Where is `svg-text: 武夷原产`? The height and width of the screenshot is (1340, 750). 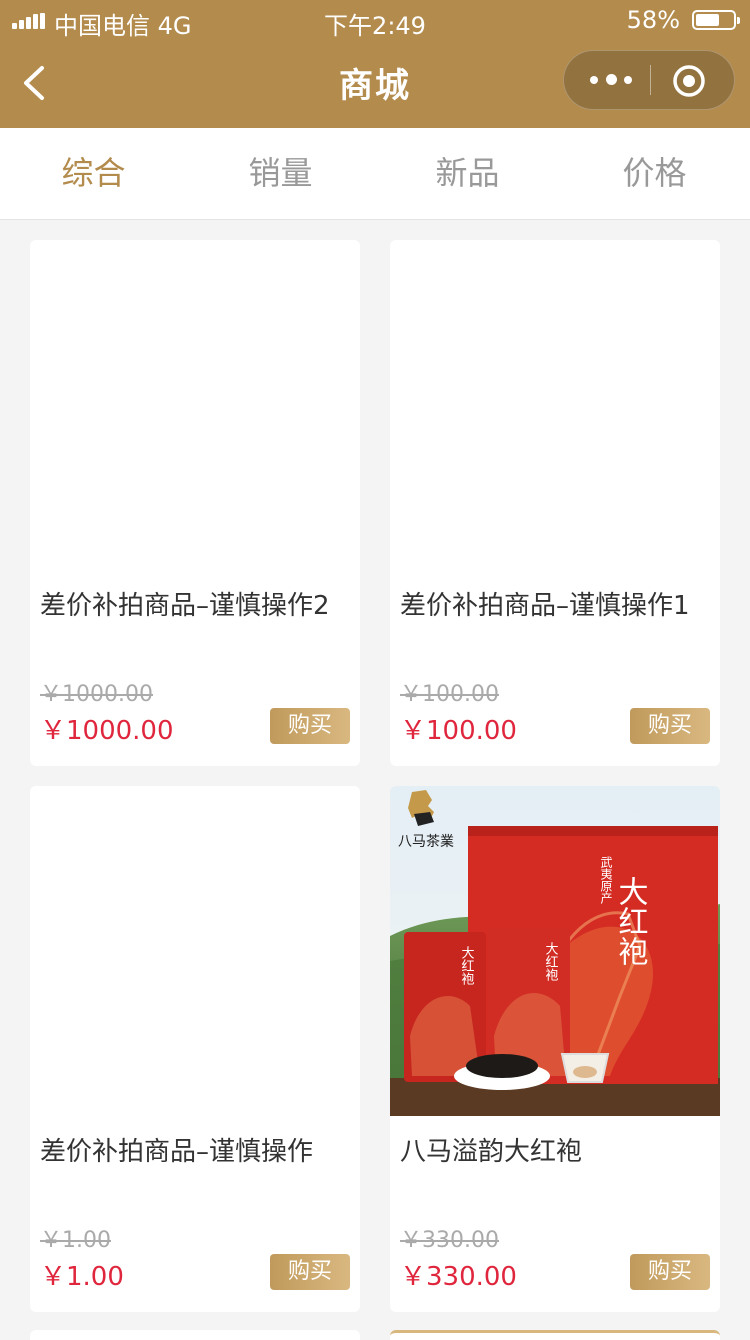 svg-text: 武夷原产 is located at coordinates (606, 880).